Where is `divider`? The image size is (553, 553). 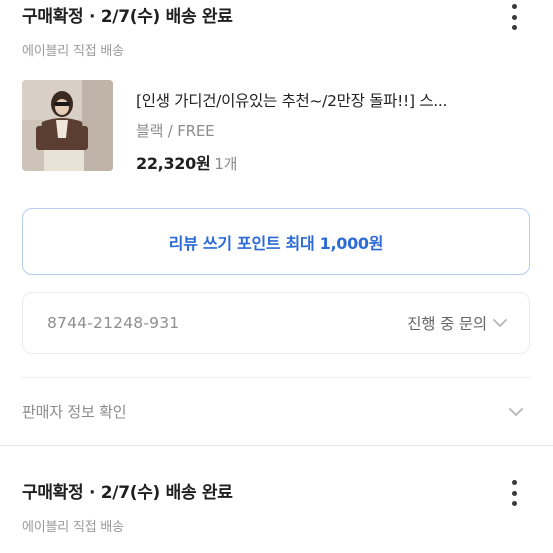 divider is located at coordinates (276, 377).